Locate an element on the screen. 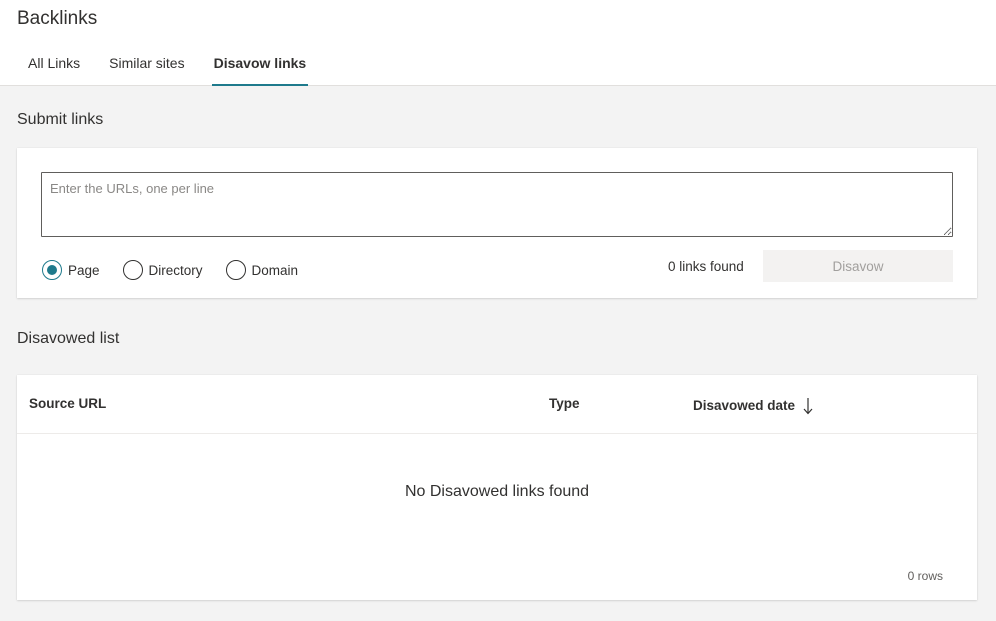 The height and width of the screenshot is (621, 996). radio-domain-label: Domain is located at coordinates (275, 270).